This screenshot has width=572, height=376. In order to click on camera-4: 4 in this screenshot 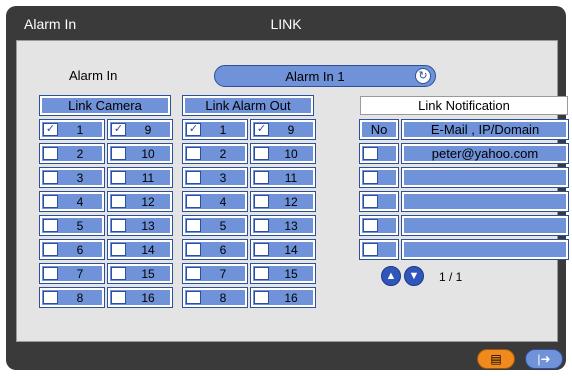, I will do `click(72, 201)`.